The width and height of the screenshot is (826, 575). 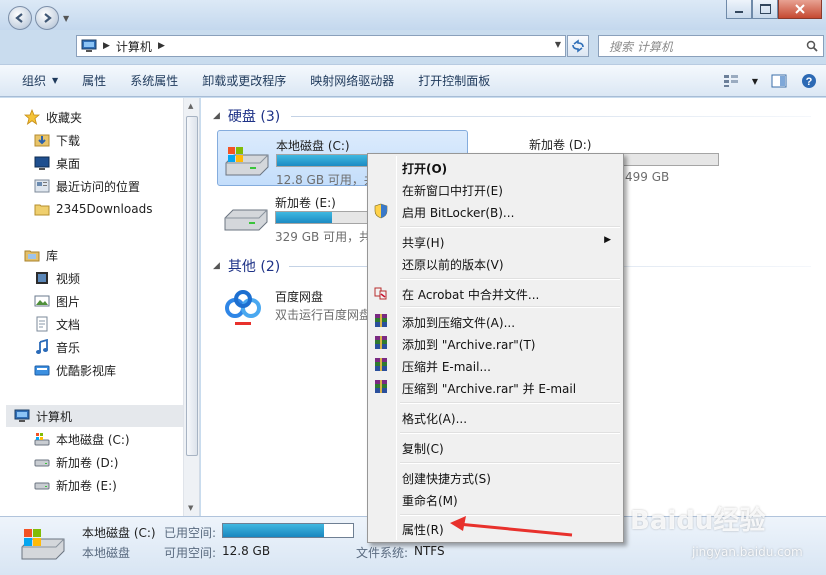 What do you see at coordinates (42, 140) in the screenshot?
I see `download-folder-icon` at bounding box center [42, 140].